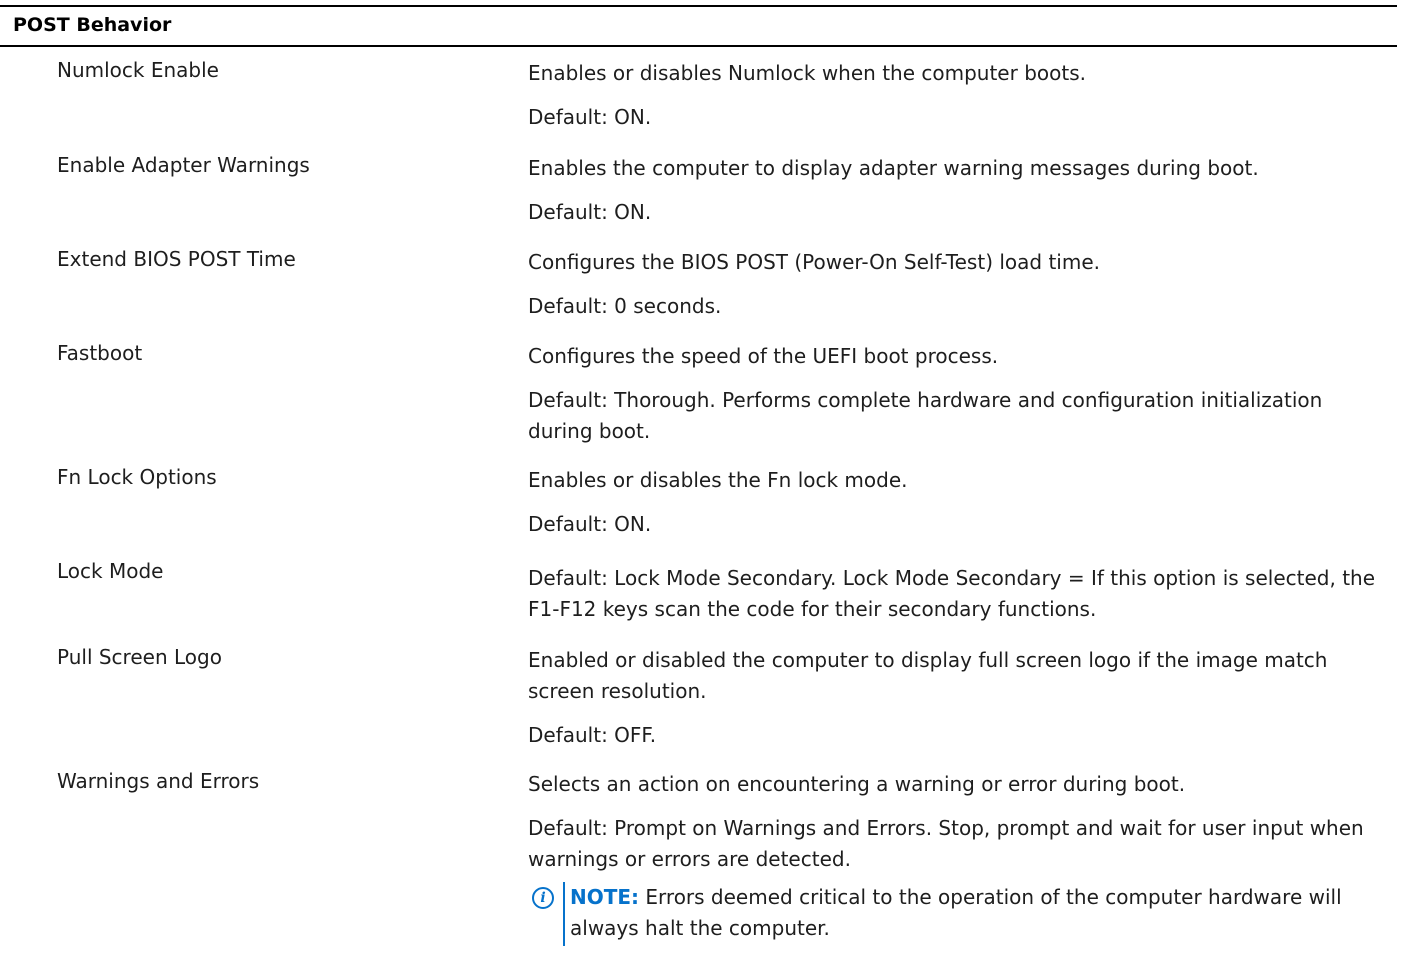 The width and height of the screenshot is (1402, 962). What do you see at coordinates (139, 657) in the screenshot?
I see `setting-label: Pull Screen Logo` at bounding box center [139, 657].